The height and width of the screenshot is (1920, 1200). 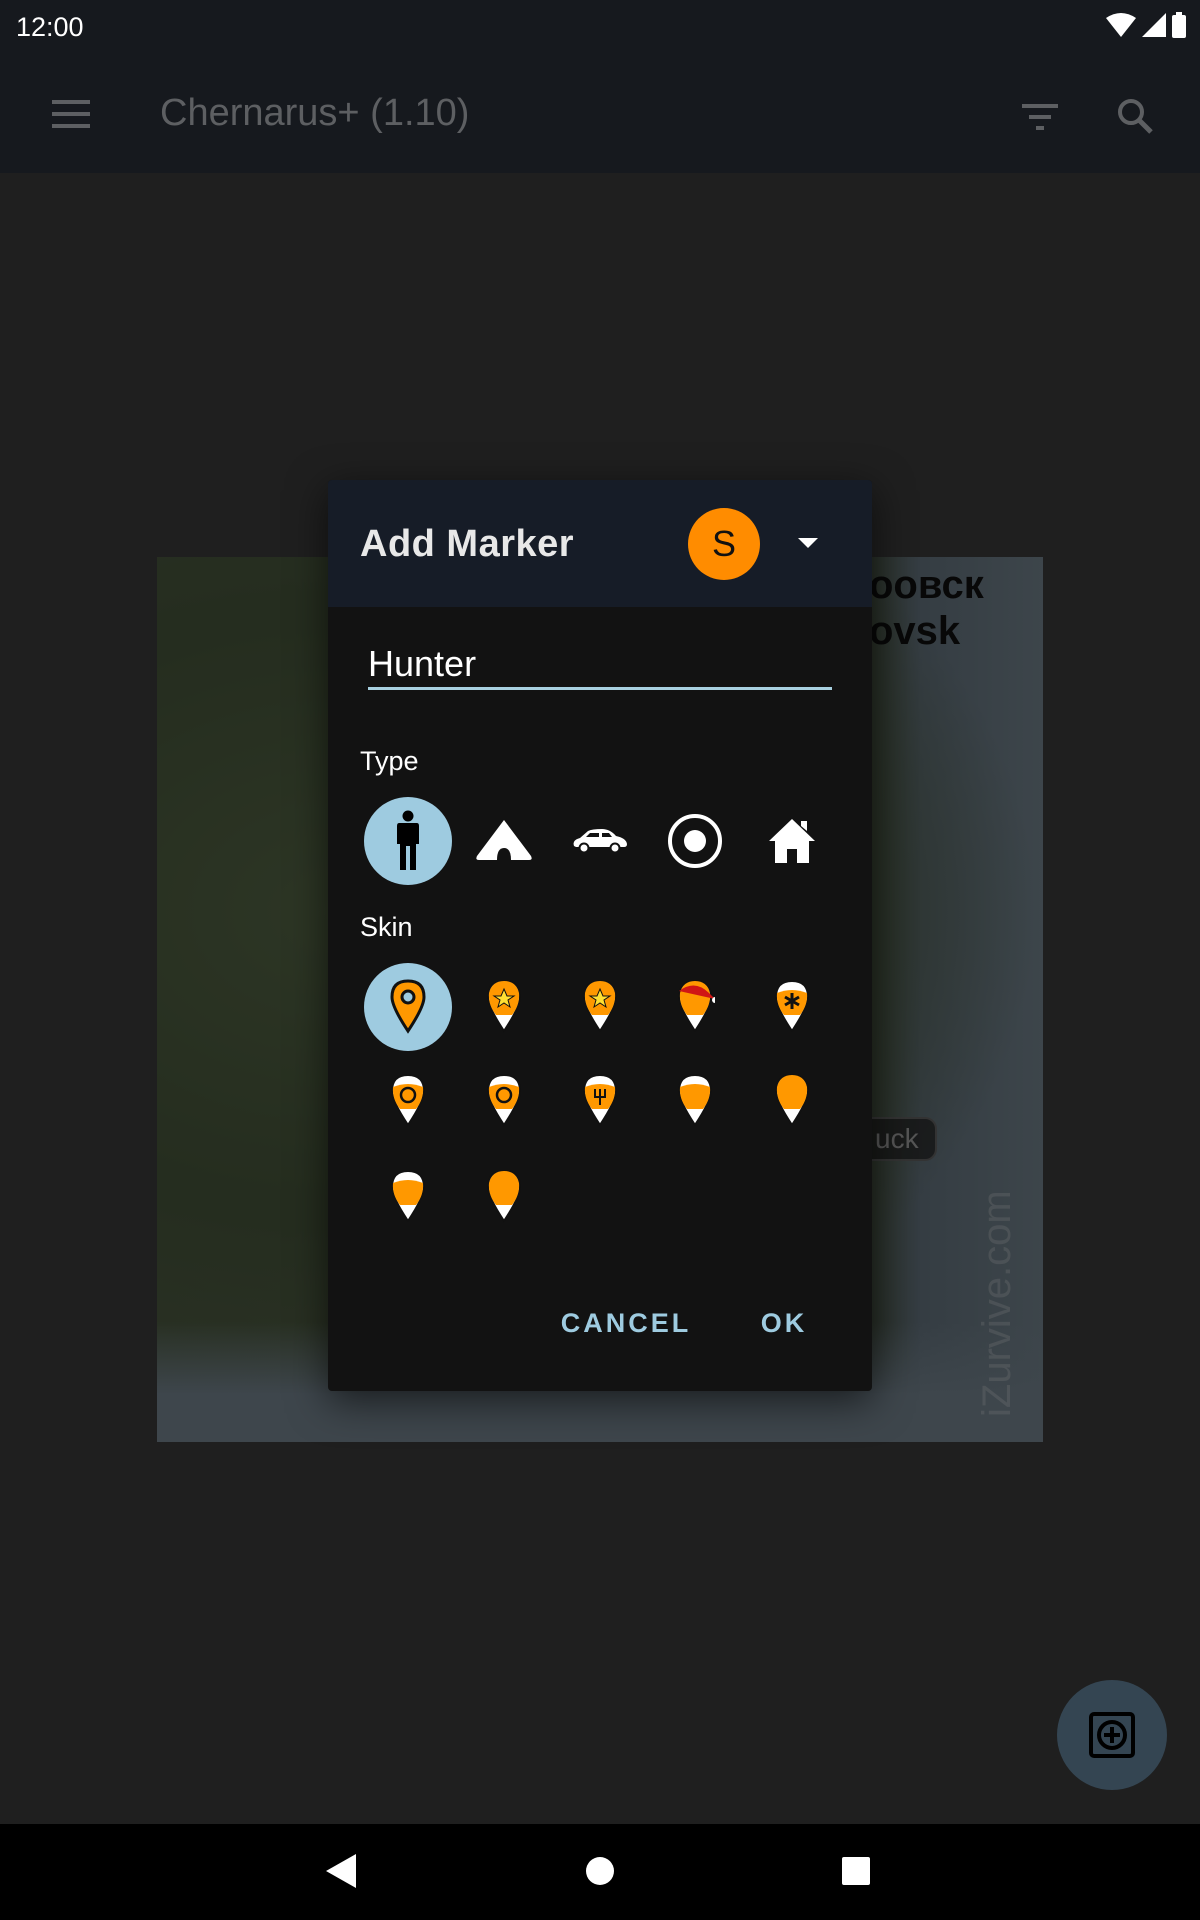 I want to click on target-circle-icon, so click(x=695, y=841).